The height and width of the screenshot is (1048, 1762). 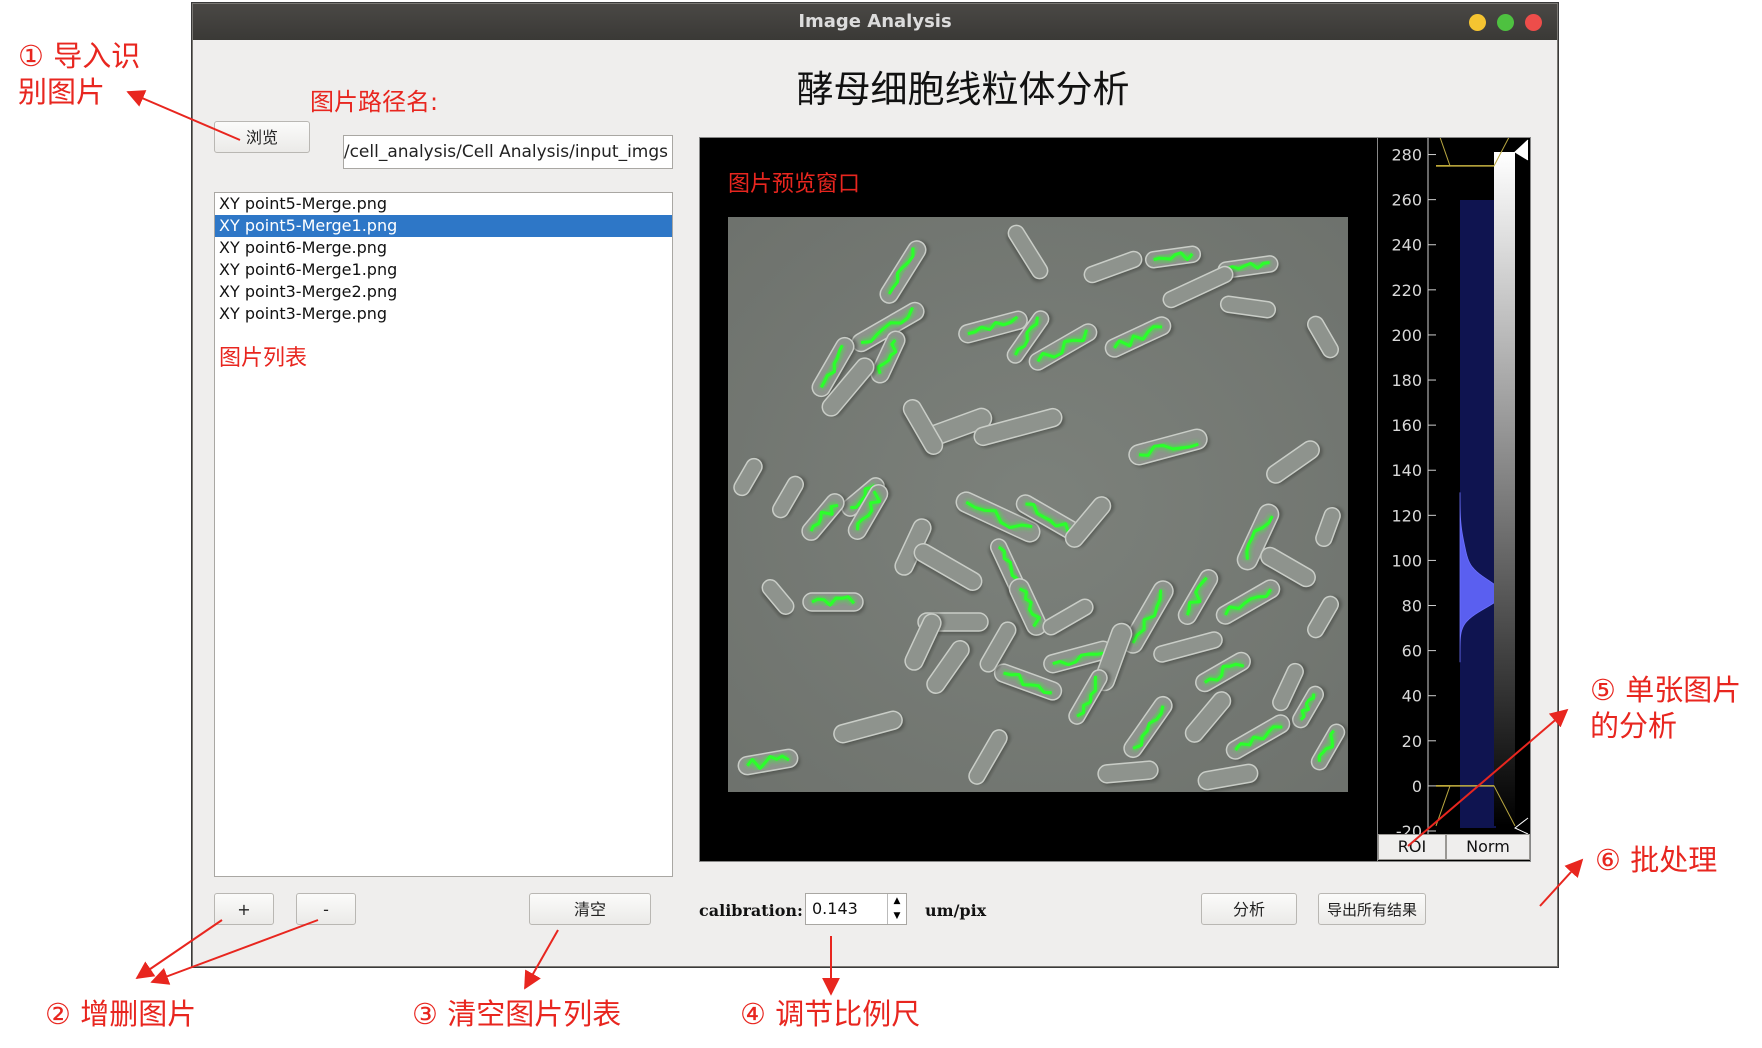 I want to click on annotation-2: ② 增删图片, so click(x=121, y=1014).